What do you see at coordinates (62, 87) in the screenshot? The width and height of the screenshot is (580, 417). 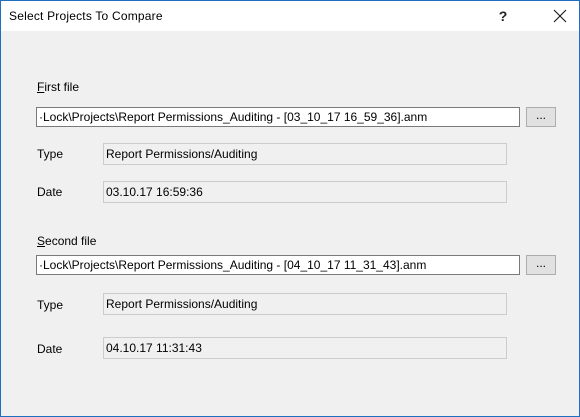 I see `first-file-label-text: irst file` at bounding box center [62, 87].